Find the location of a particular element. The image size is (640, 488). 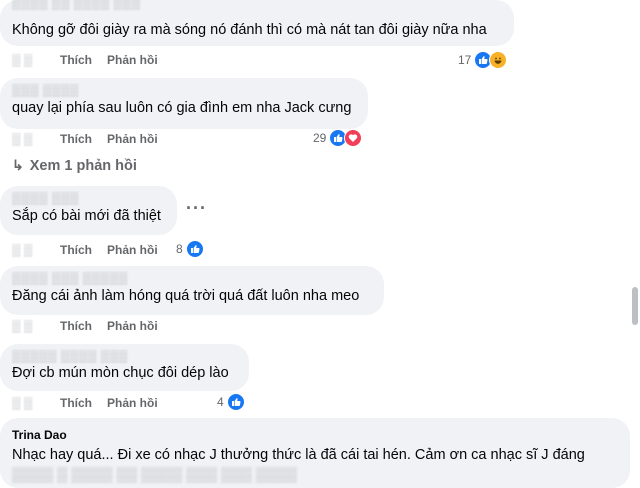

reaction-count: 4 is located at coordinates (220, 402).